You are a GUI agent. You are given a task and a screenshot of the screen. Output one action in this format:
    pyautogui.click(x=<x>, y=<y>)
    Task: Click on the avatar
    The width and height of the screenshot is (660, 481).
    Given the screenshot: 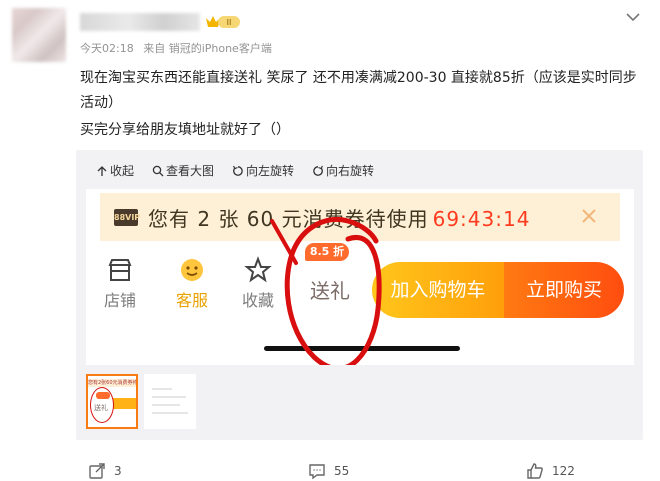 What is the action you would take?
    pyautogui.click(x=39, y=35)
    